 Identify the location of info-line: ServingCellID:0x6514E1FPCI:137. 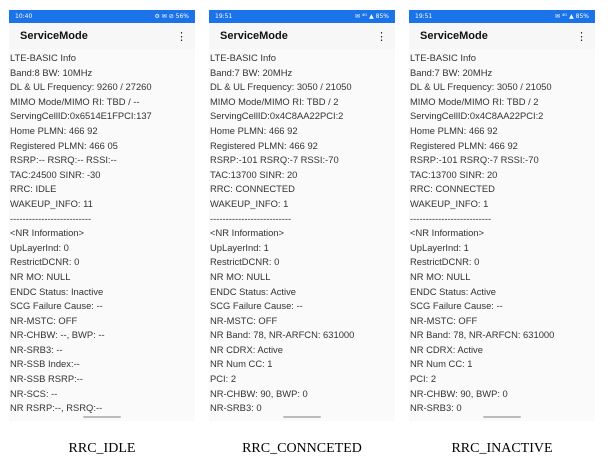
(81, 116).